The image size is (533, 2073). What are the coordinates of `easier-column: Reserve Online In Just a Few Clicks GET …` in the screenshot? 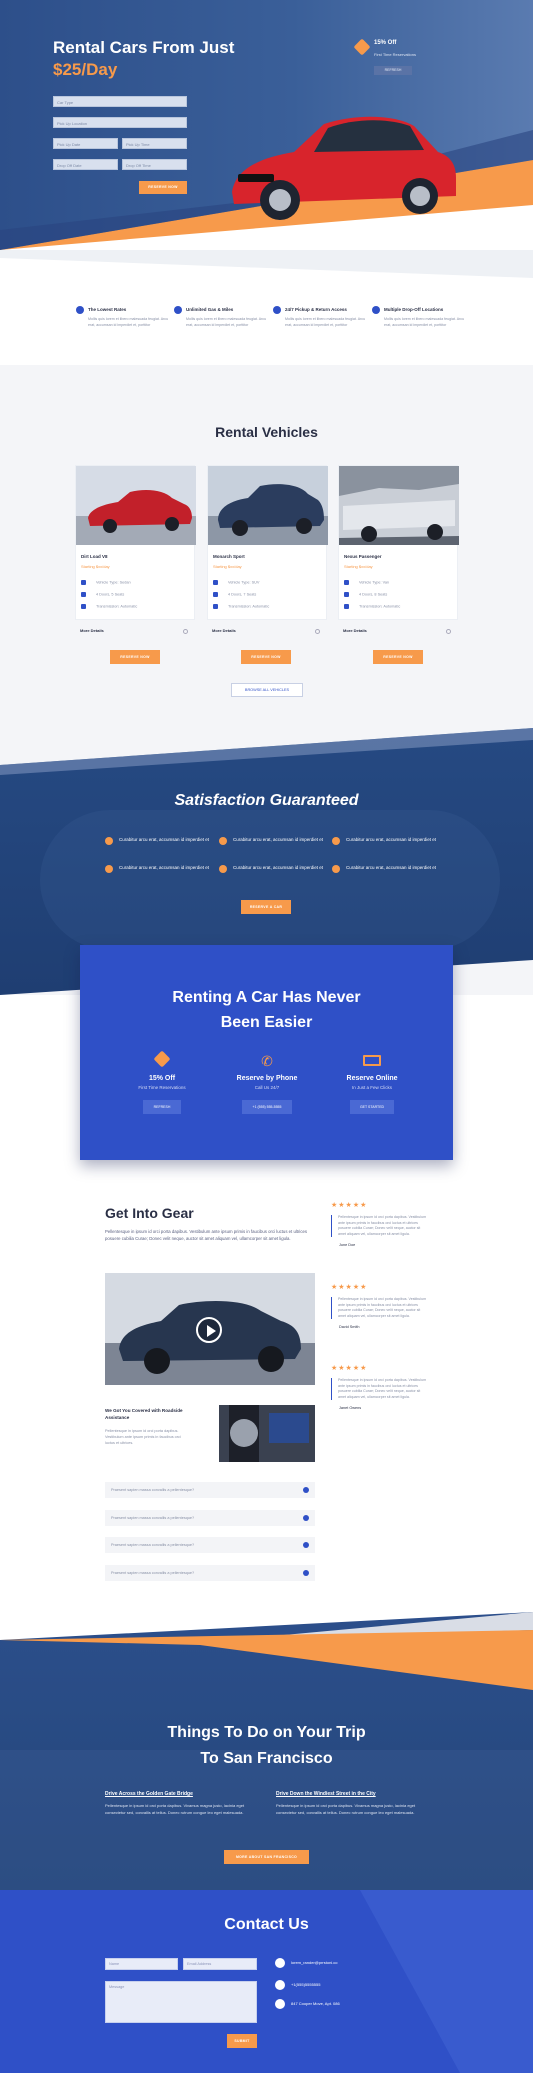 It's located at (372, 1083).